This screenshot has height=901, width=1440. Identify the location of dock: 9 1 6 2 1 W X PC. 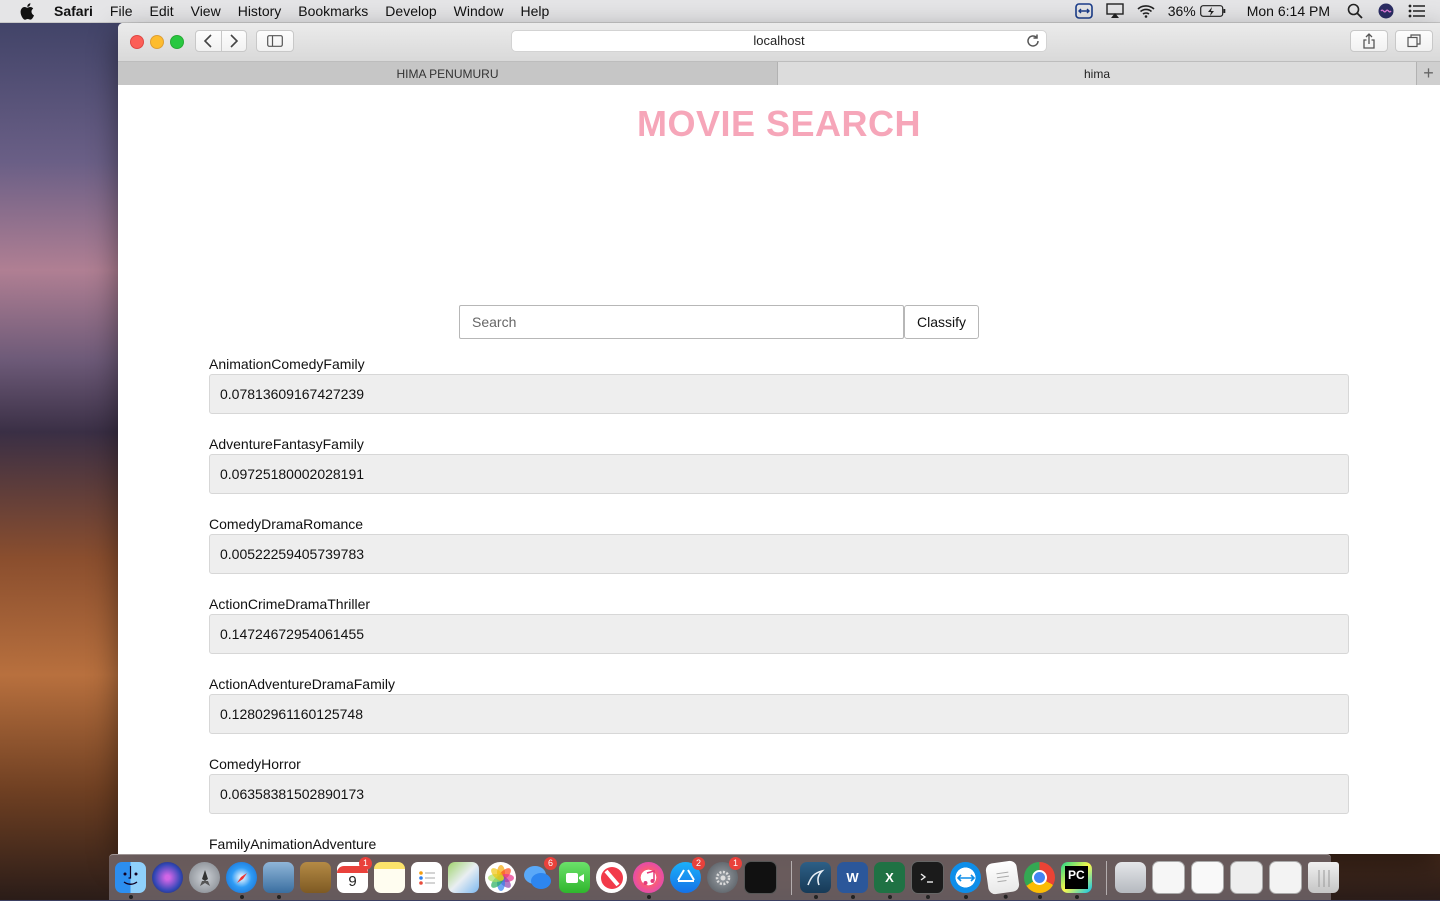
(724, 877).